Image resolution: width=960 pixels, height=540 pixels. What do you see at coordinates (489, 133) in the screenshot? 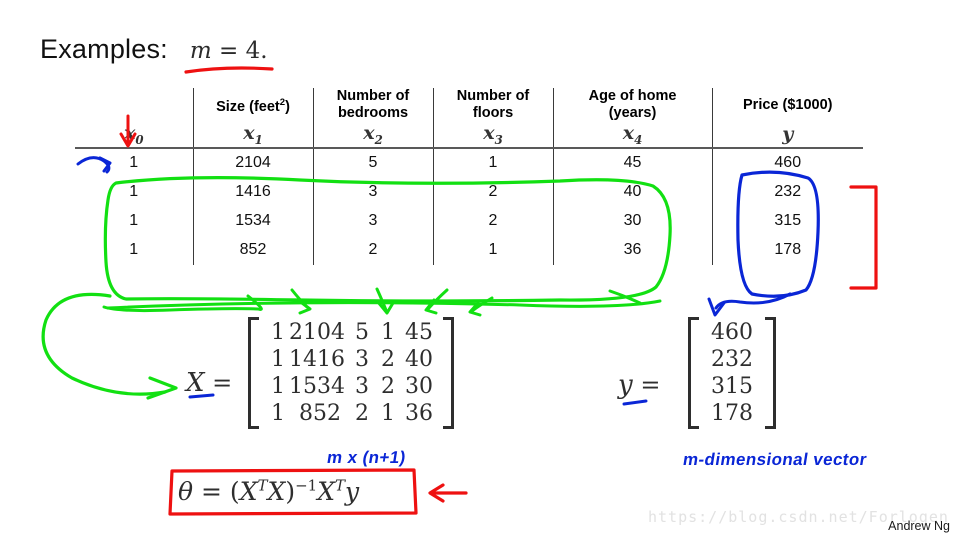
I see `col-symbol-x3-base: x` at bounding box center [489, 133].